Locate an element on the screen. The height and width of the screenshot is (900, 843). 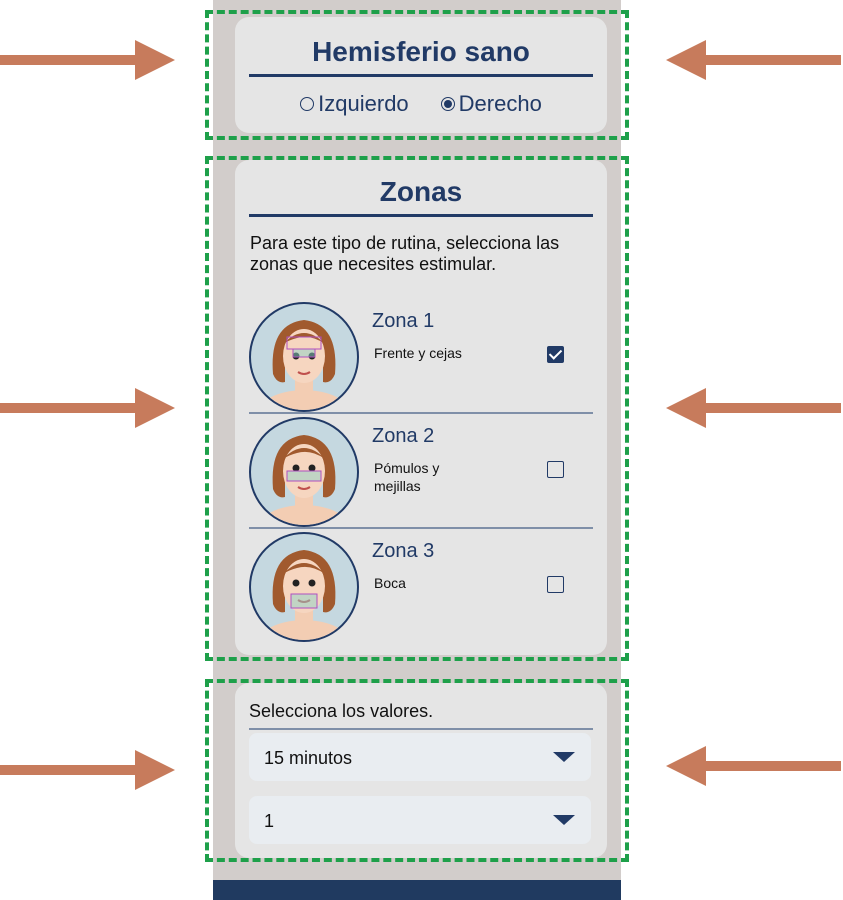
highlight-box-valores is located at coordinates (417, 770).